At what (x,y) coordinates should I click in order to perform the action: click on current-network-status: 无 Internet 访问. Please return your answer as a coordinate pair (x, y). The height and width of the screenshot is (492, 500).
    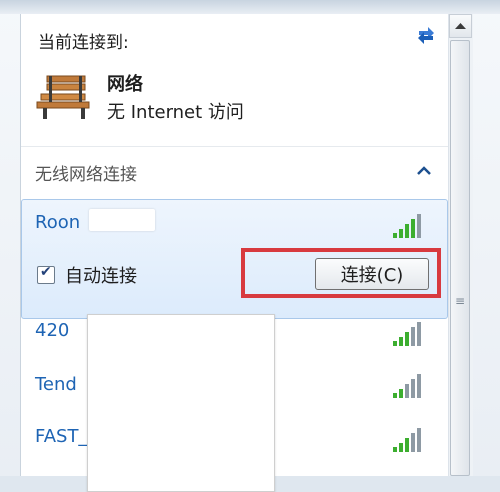
    Looking at the image, I should click on (175, 112).